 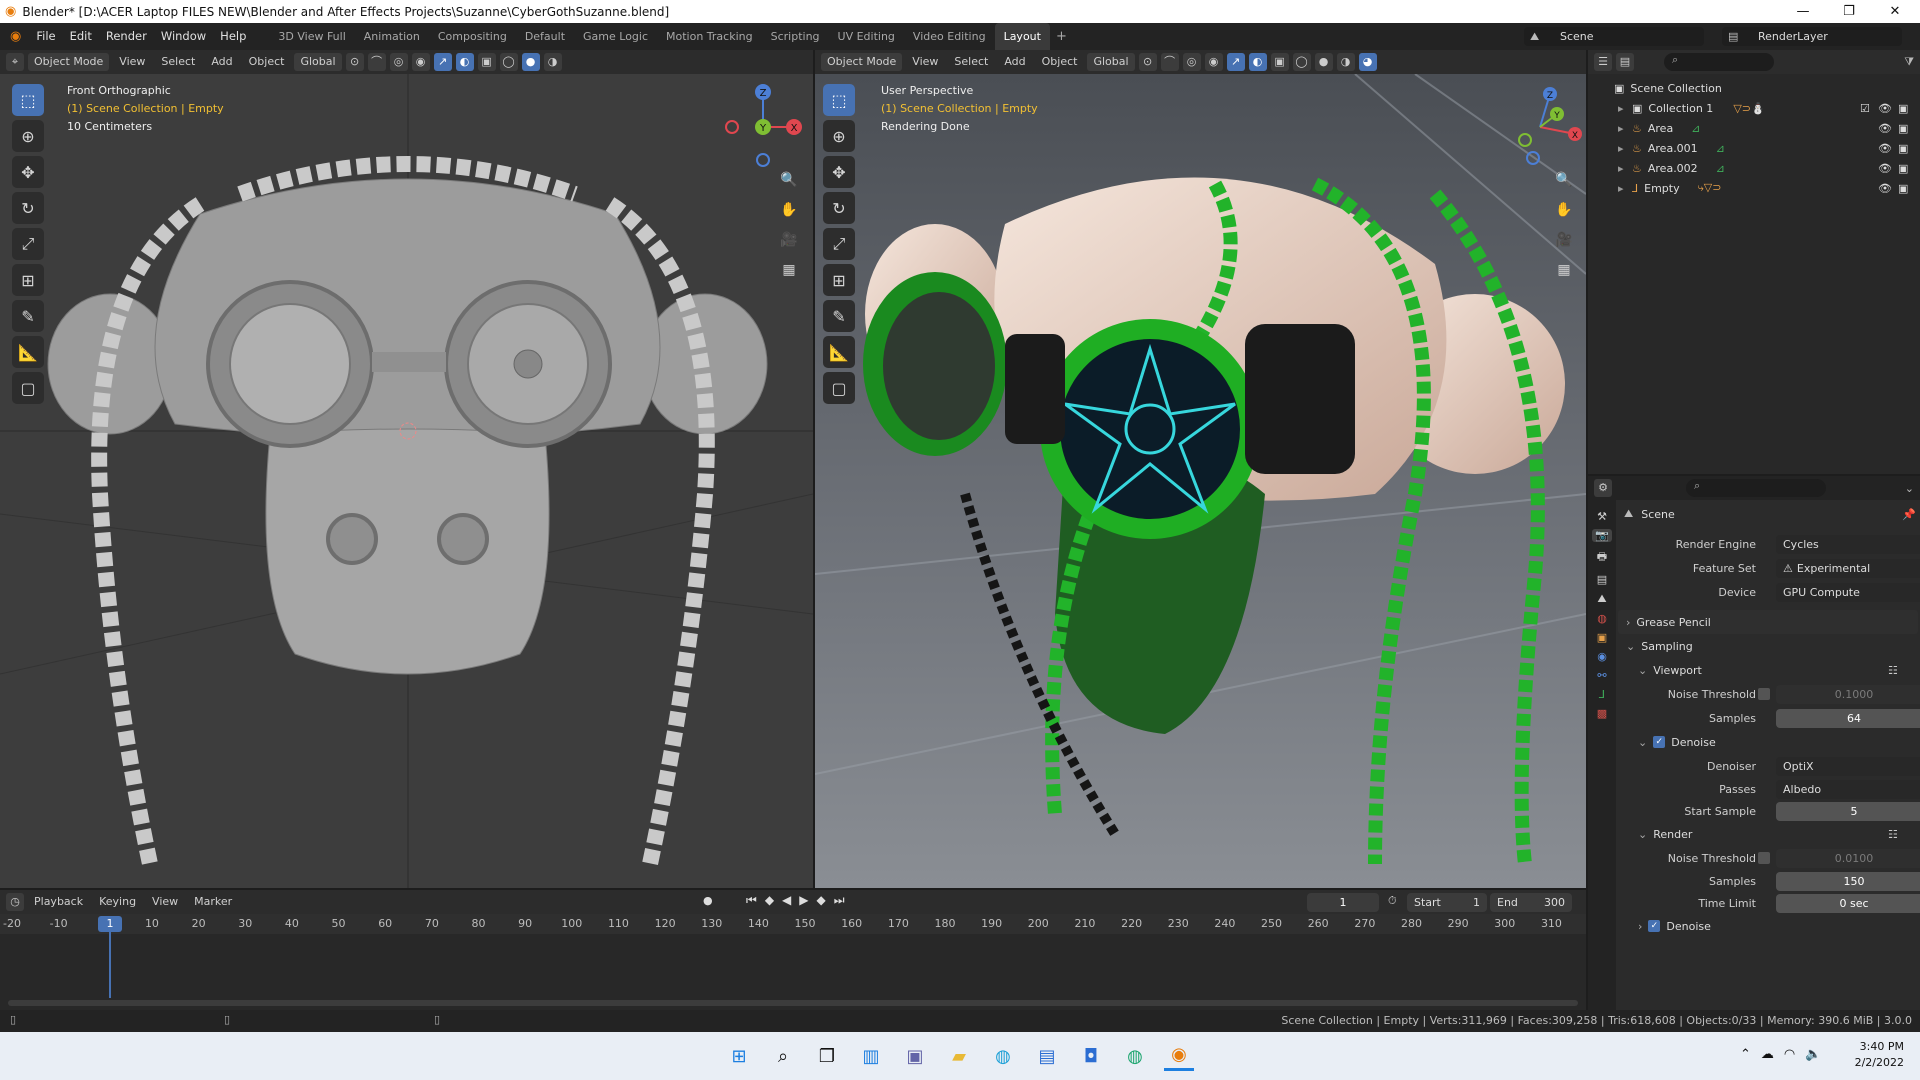 What do you see at coordinates (1191, 62) in the screenshot?
I see `proportional-edit-icon: ◎` at bounding box center [1191, 62].